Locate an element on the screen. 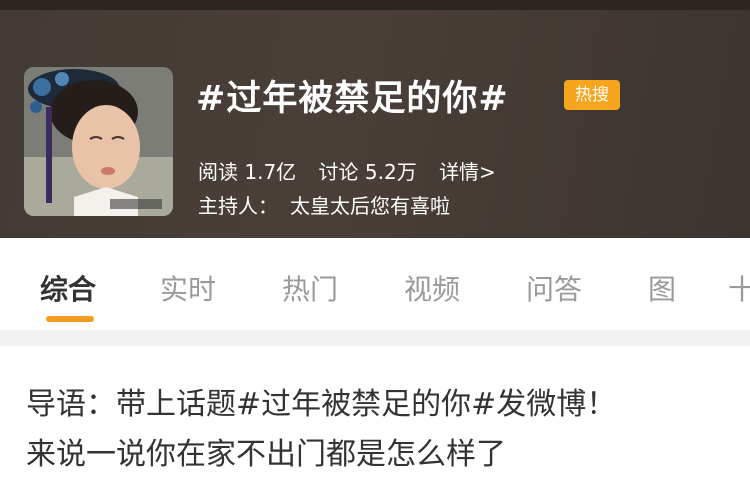 Image resolution: width=750 pixels, height=500 pixels. guide-line-2: 来说一说你在家不出门都是怎么样了 is located at coordinates (266, 454).